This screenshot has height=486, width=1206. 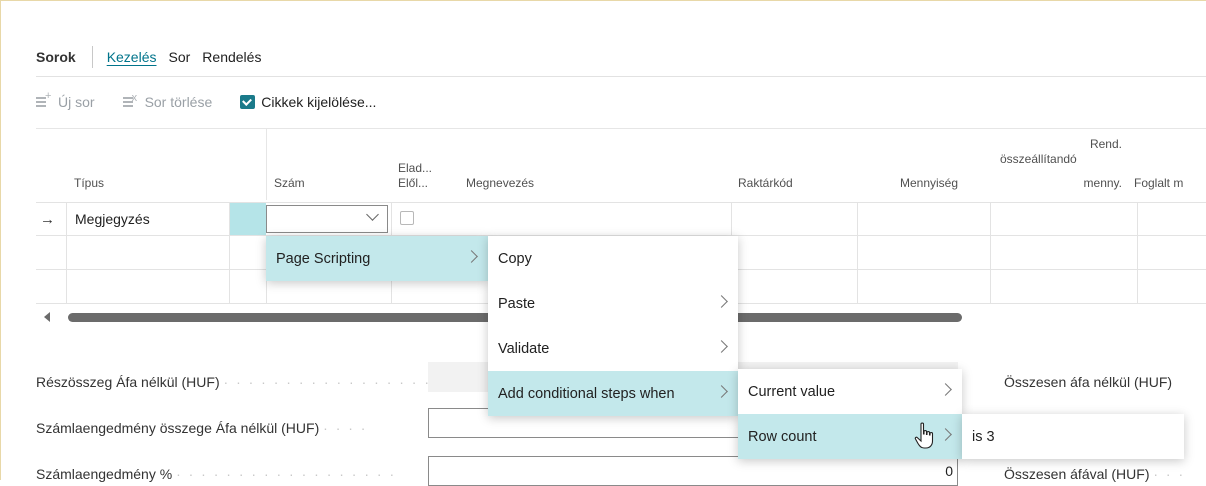 What do you see at coordinates (130, 100) in the screenshot?
I see `delete-row-icon` at bounding box center [130, 100].